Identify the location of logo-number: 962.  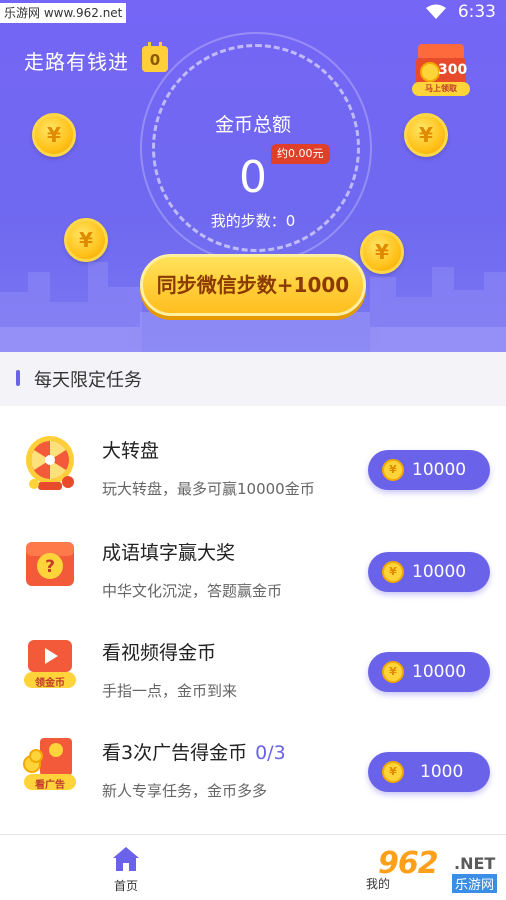
(408, 863).